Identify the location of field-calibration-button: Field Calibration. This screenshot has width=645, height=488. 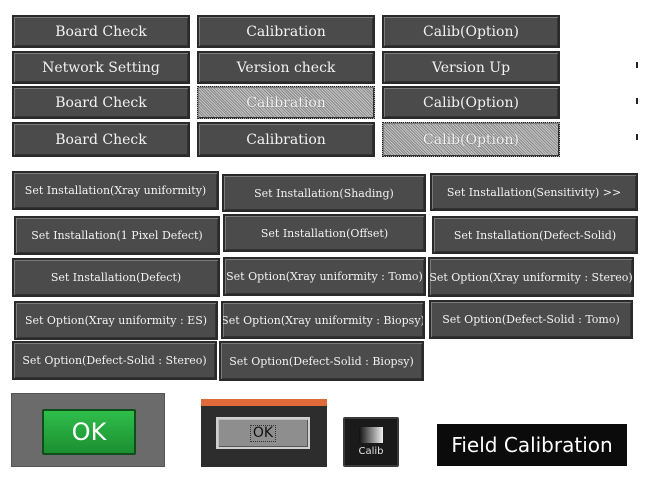
(532, 445).